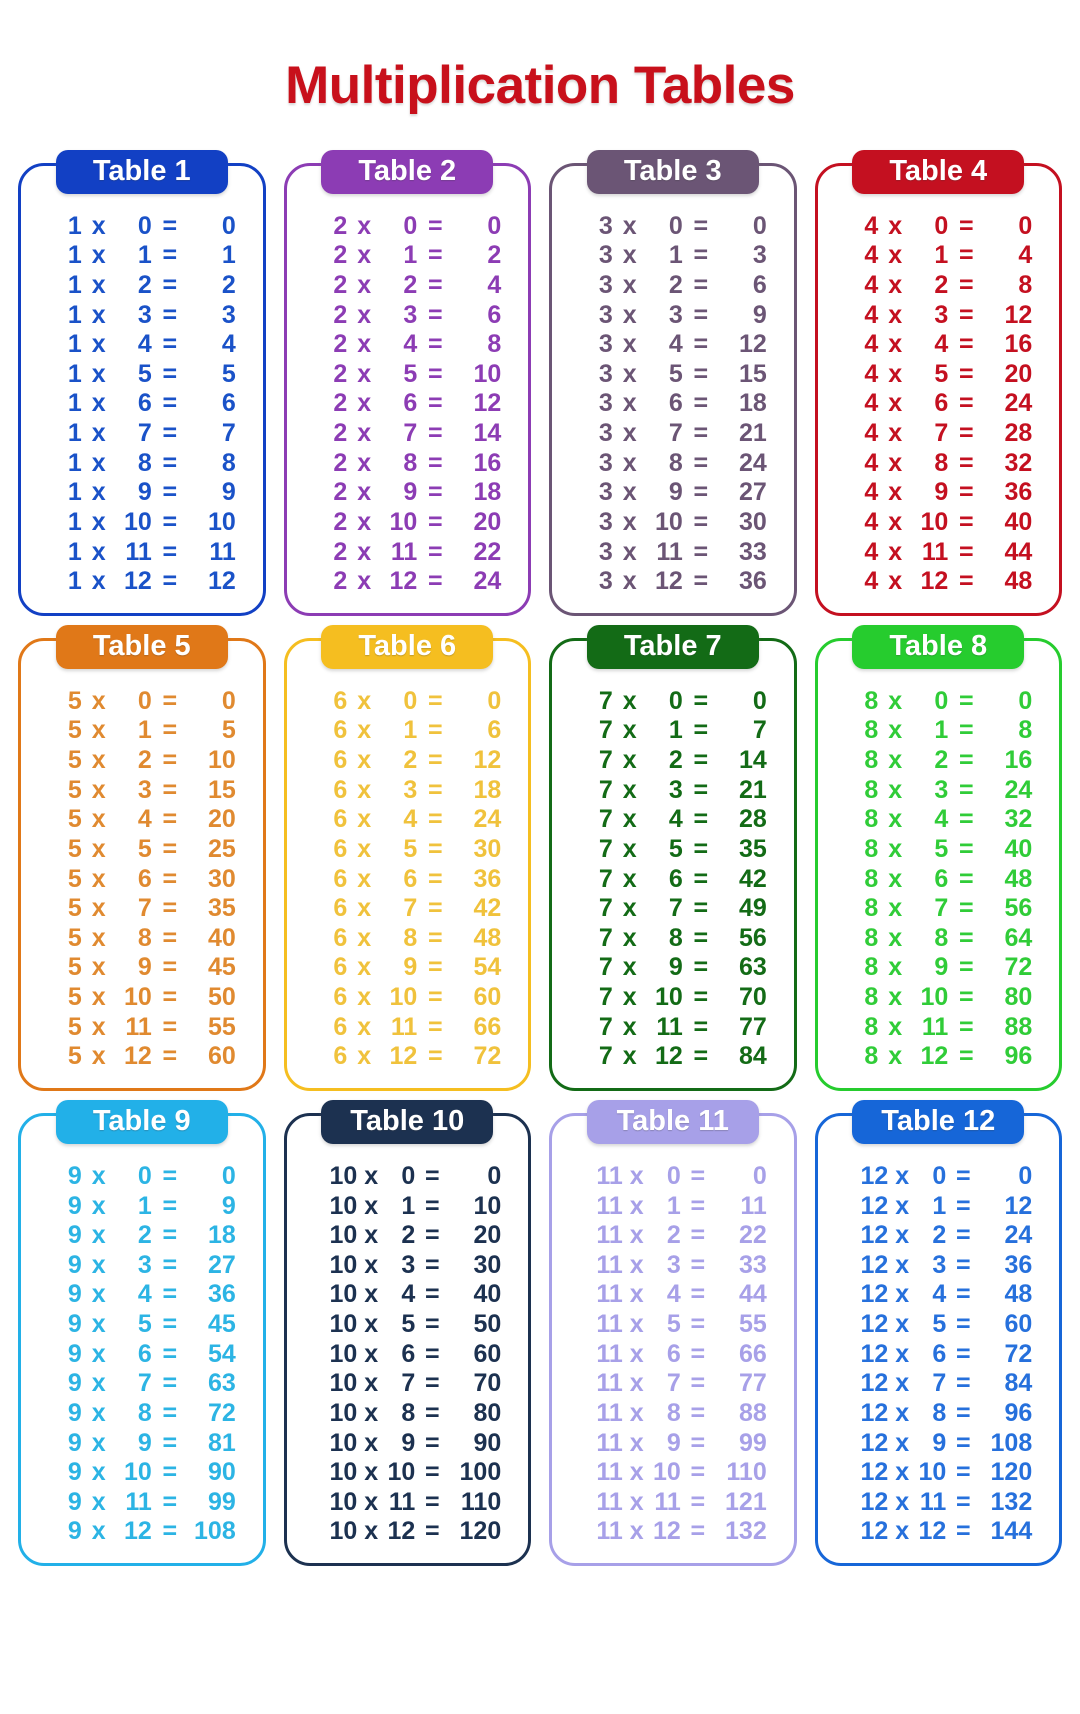  I want to click on table-row: 7 x 1 = 7, so click(673, 731).